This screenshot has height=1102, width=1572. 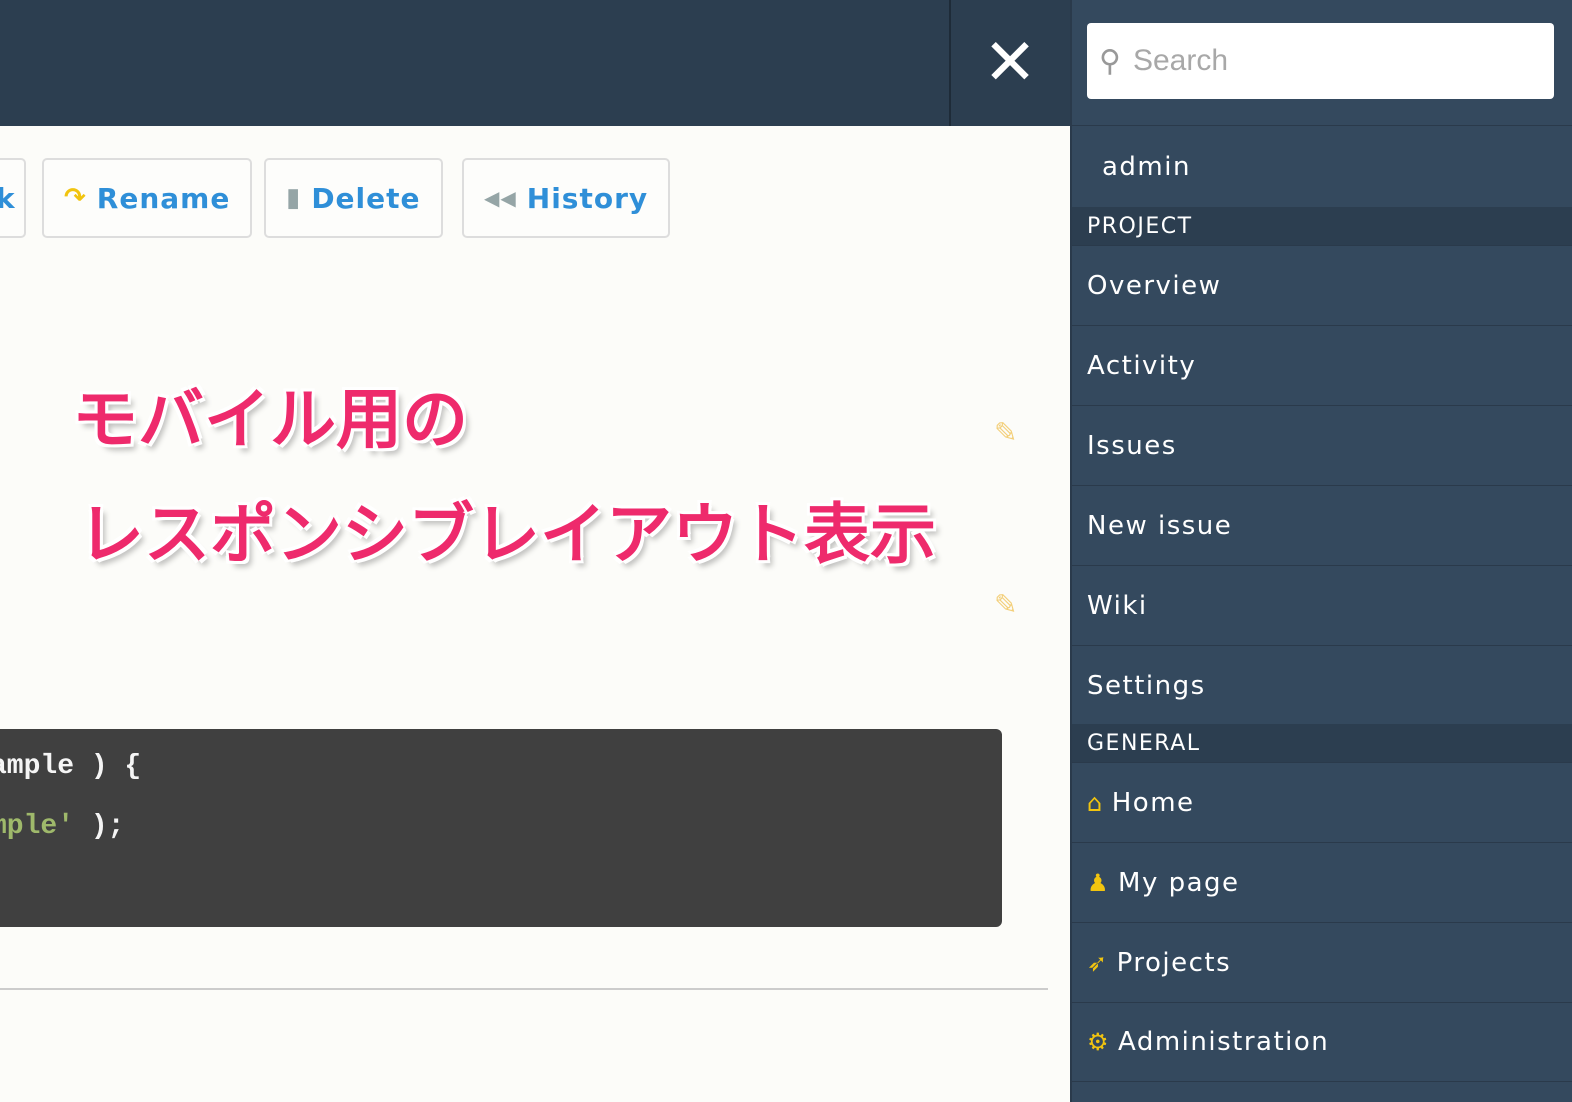 What do you see at coordinates (1322, 285) in the screenshot?
I see `sidebar-item-overview: Overview` at bounding box center [1322, 285].